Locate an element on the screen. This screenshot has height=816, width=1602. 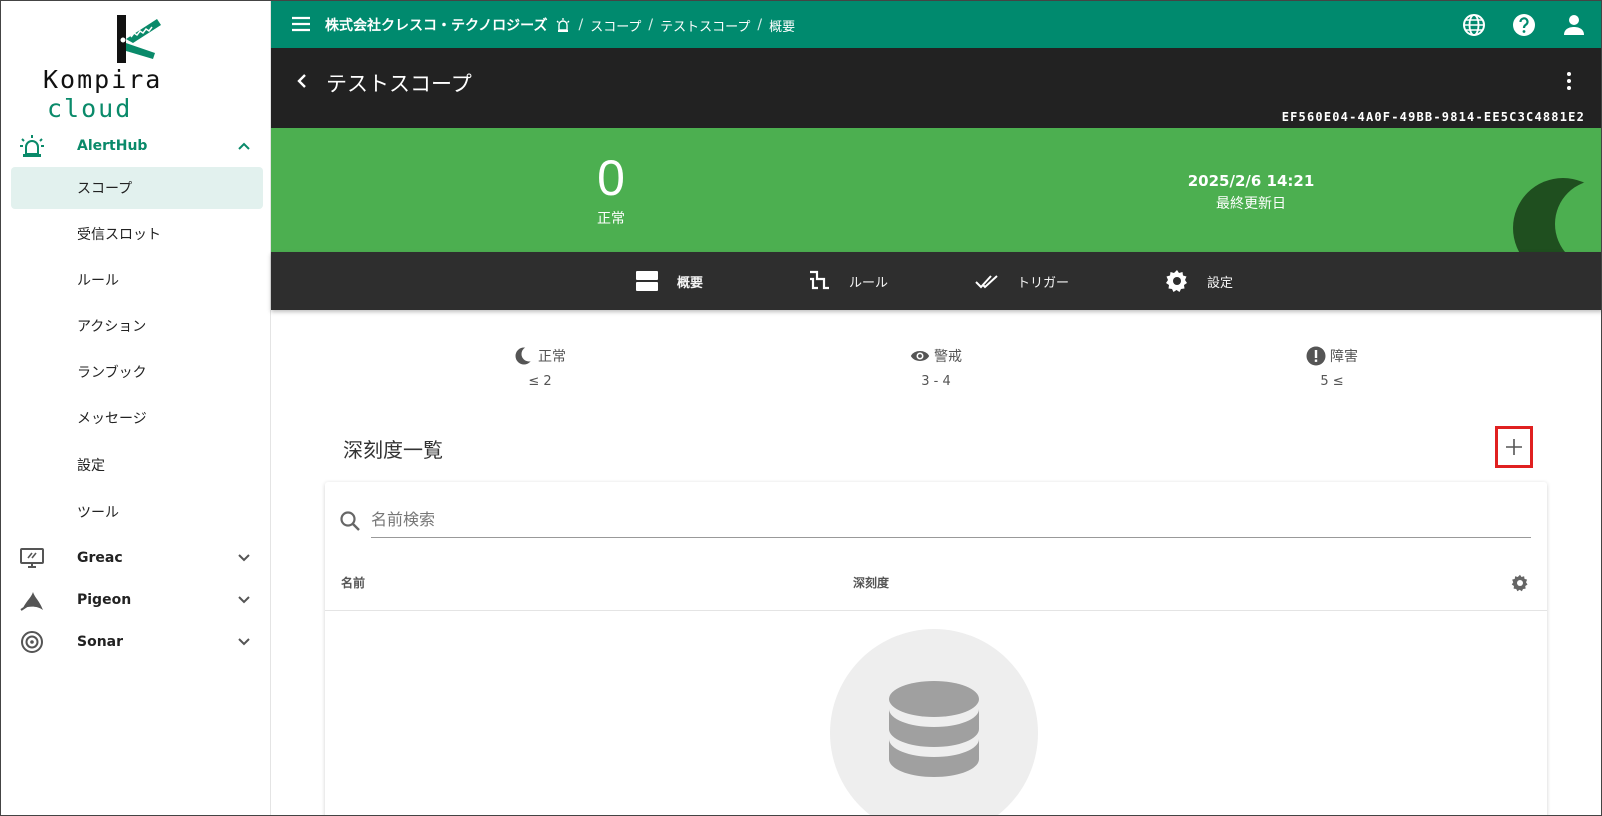
eye-icon is located at coordinates (920, 356).